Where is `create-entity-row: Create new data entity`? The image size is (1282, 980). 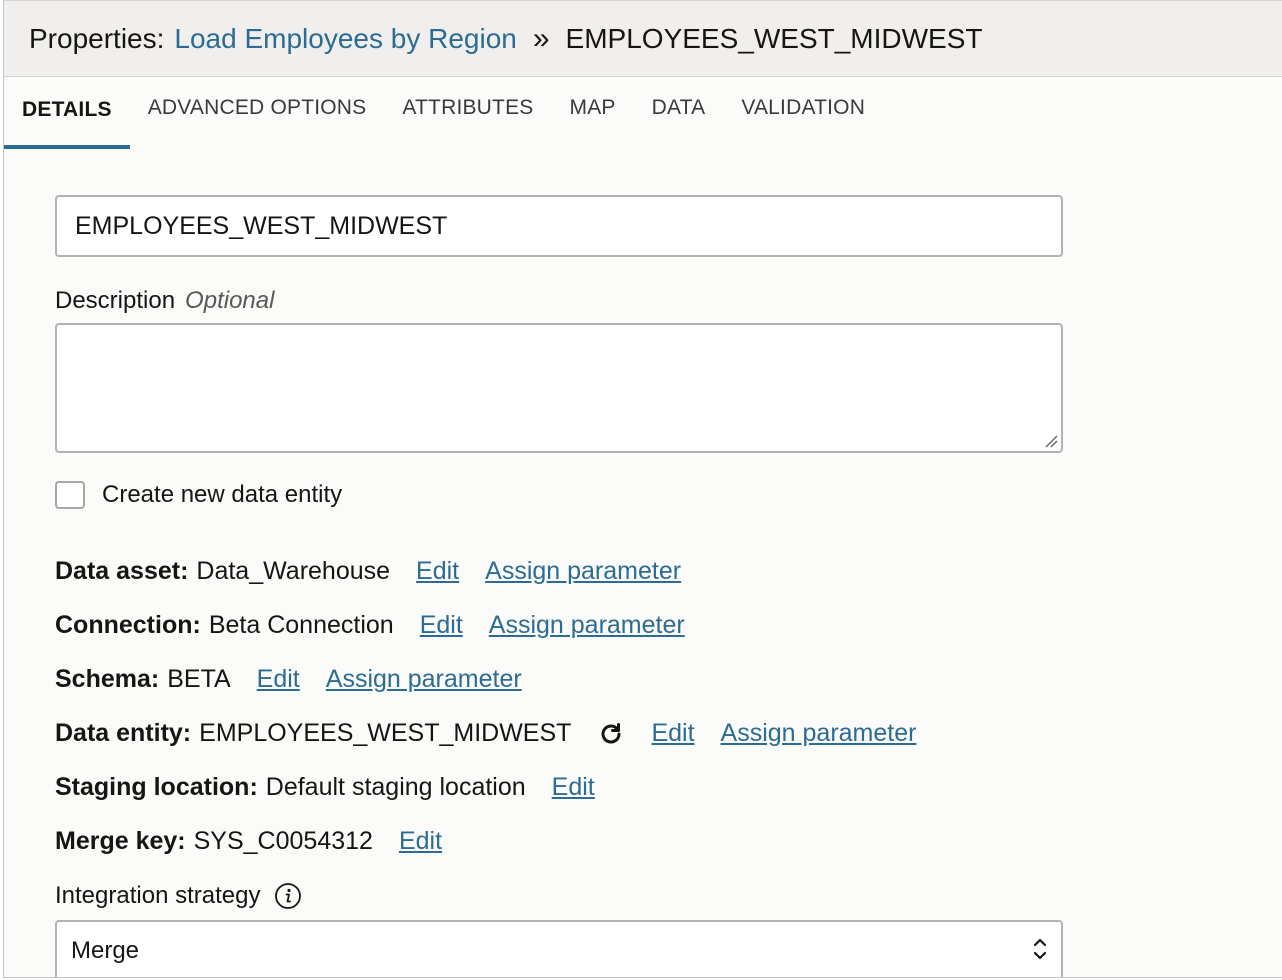
create-entity-row: Create new data entity is located at coordinates (198, 495).